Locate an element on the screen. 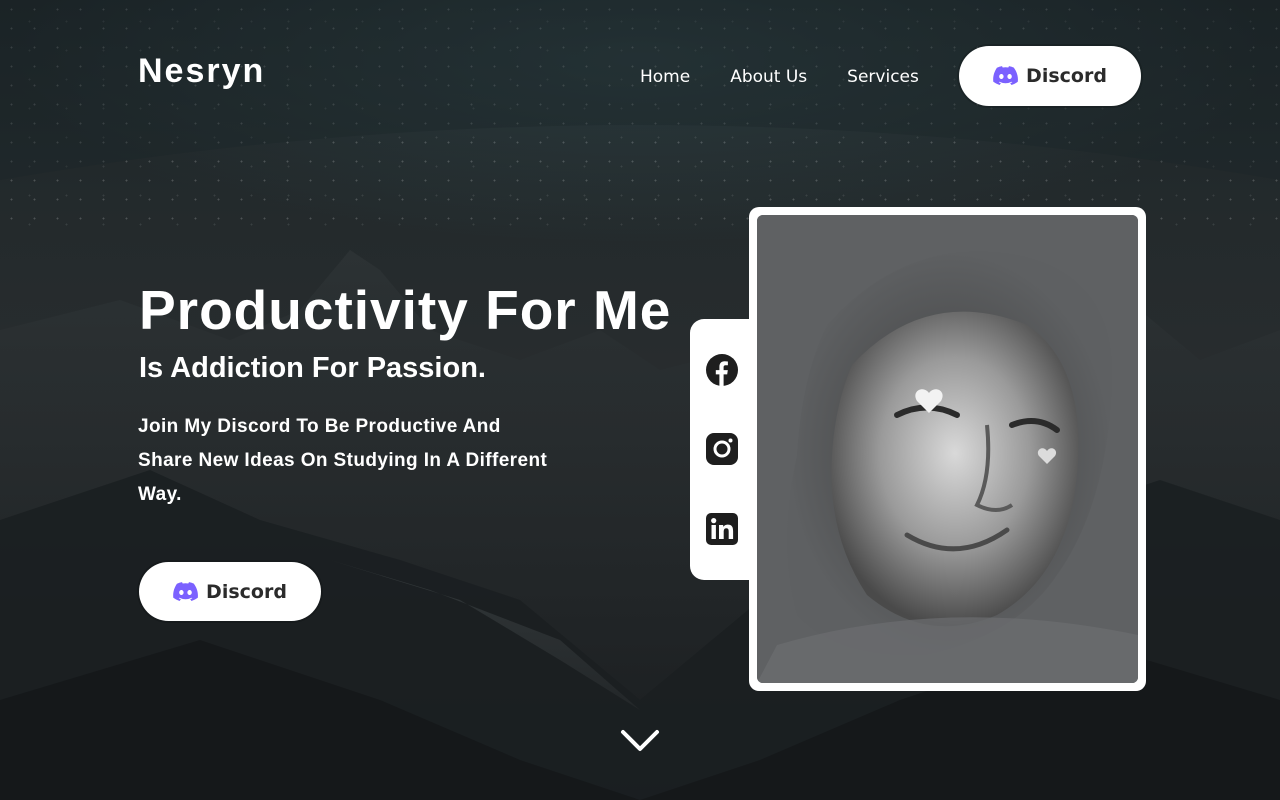 The image size is (1280, 800). header-discord-label: Discord is located at coordinates (1066, 76).